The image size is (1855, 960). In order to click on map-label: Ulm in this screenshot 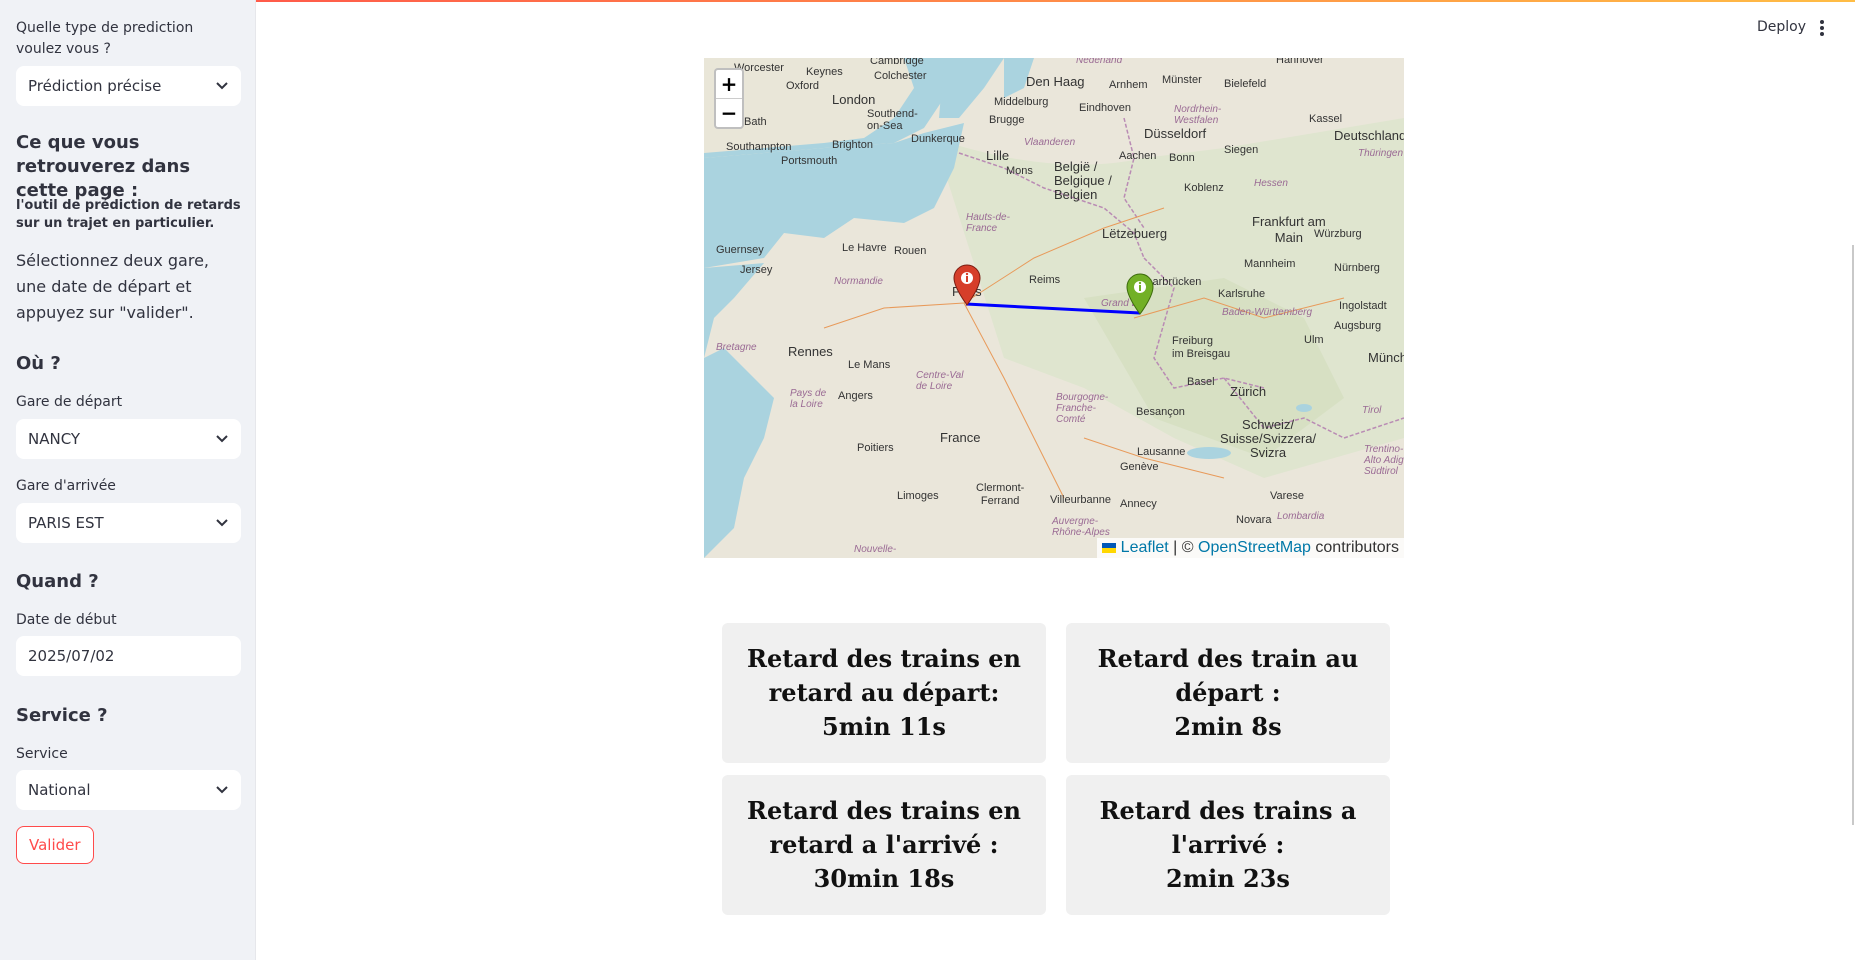, I will do `click(1314, 340)`.